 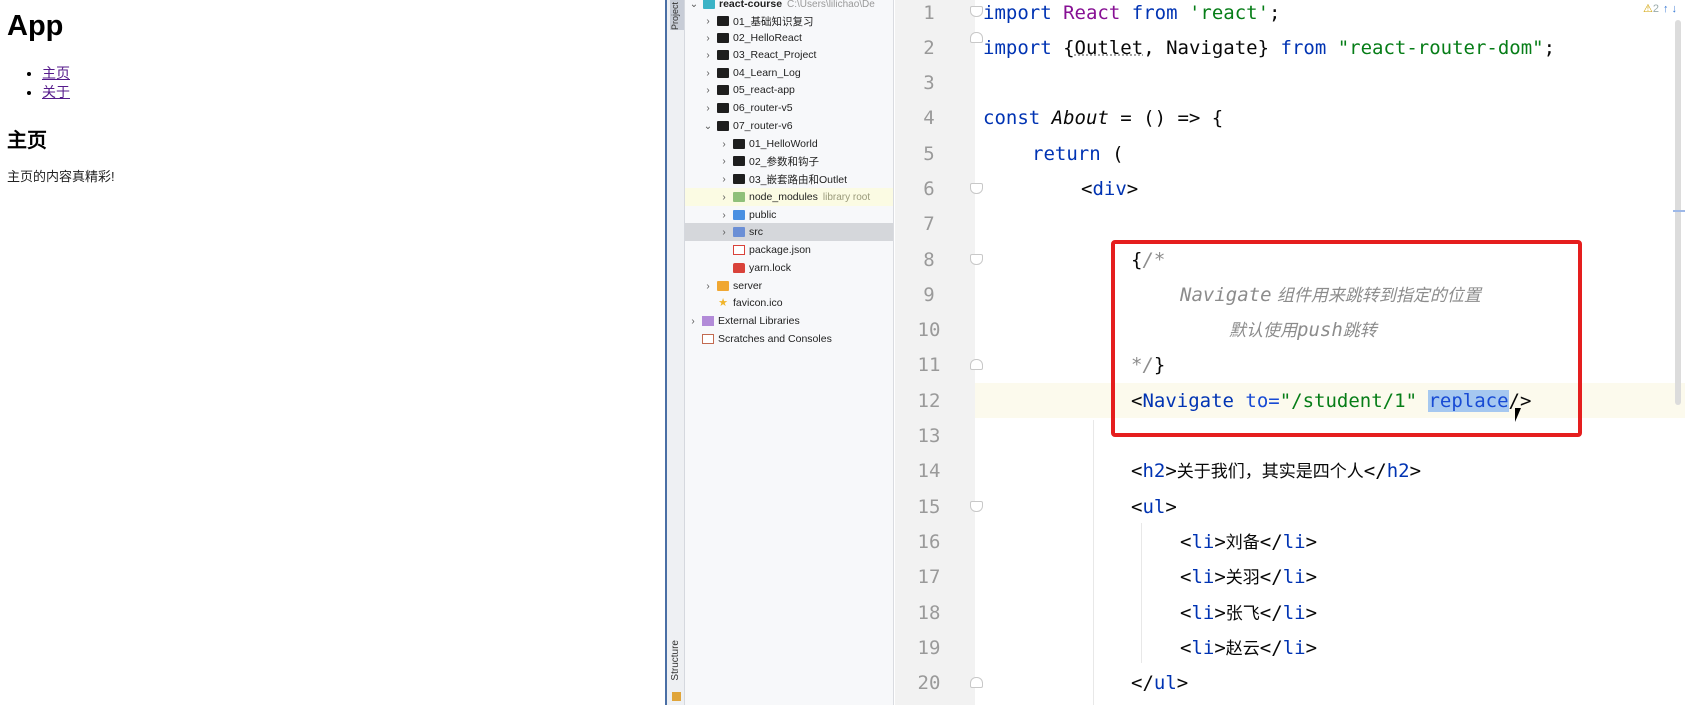 I want to click on tree-item: › 01_HelloWorld, so click(x=789, y=144).